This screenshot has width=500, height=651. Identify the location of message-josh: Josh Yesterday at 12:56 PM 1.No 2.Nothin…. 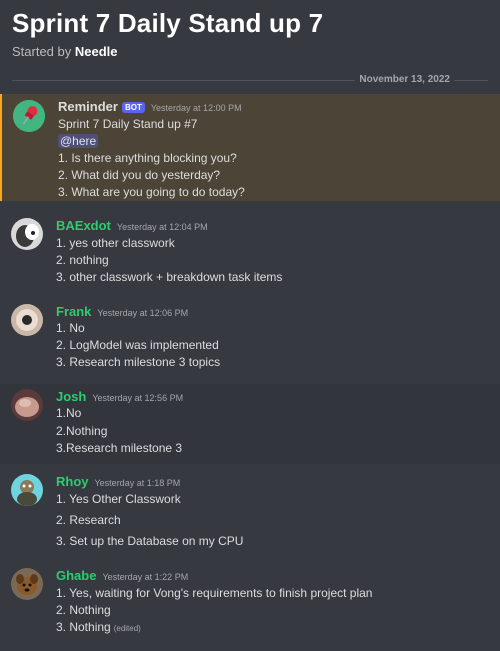
(250, 424).